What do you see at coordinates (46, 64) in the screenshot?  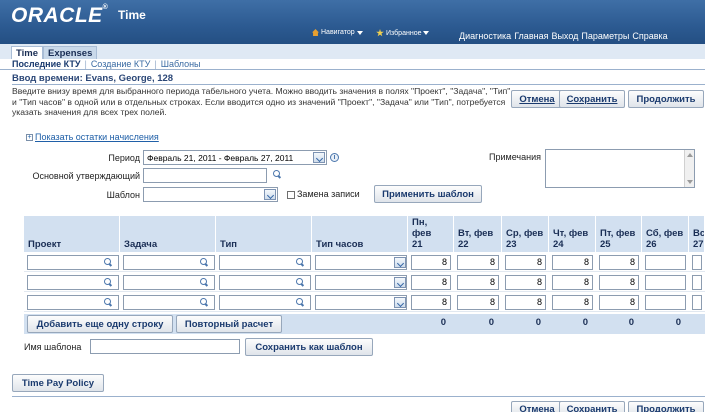 I see `subtab-recent: Последние КТУ` at bounding box center [46, 64].